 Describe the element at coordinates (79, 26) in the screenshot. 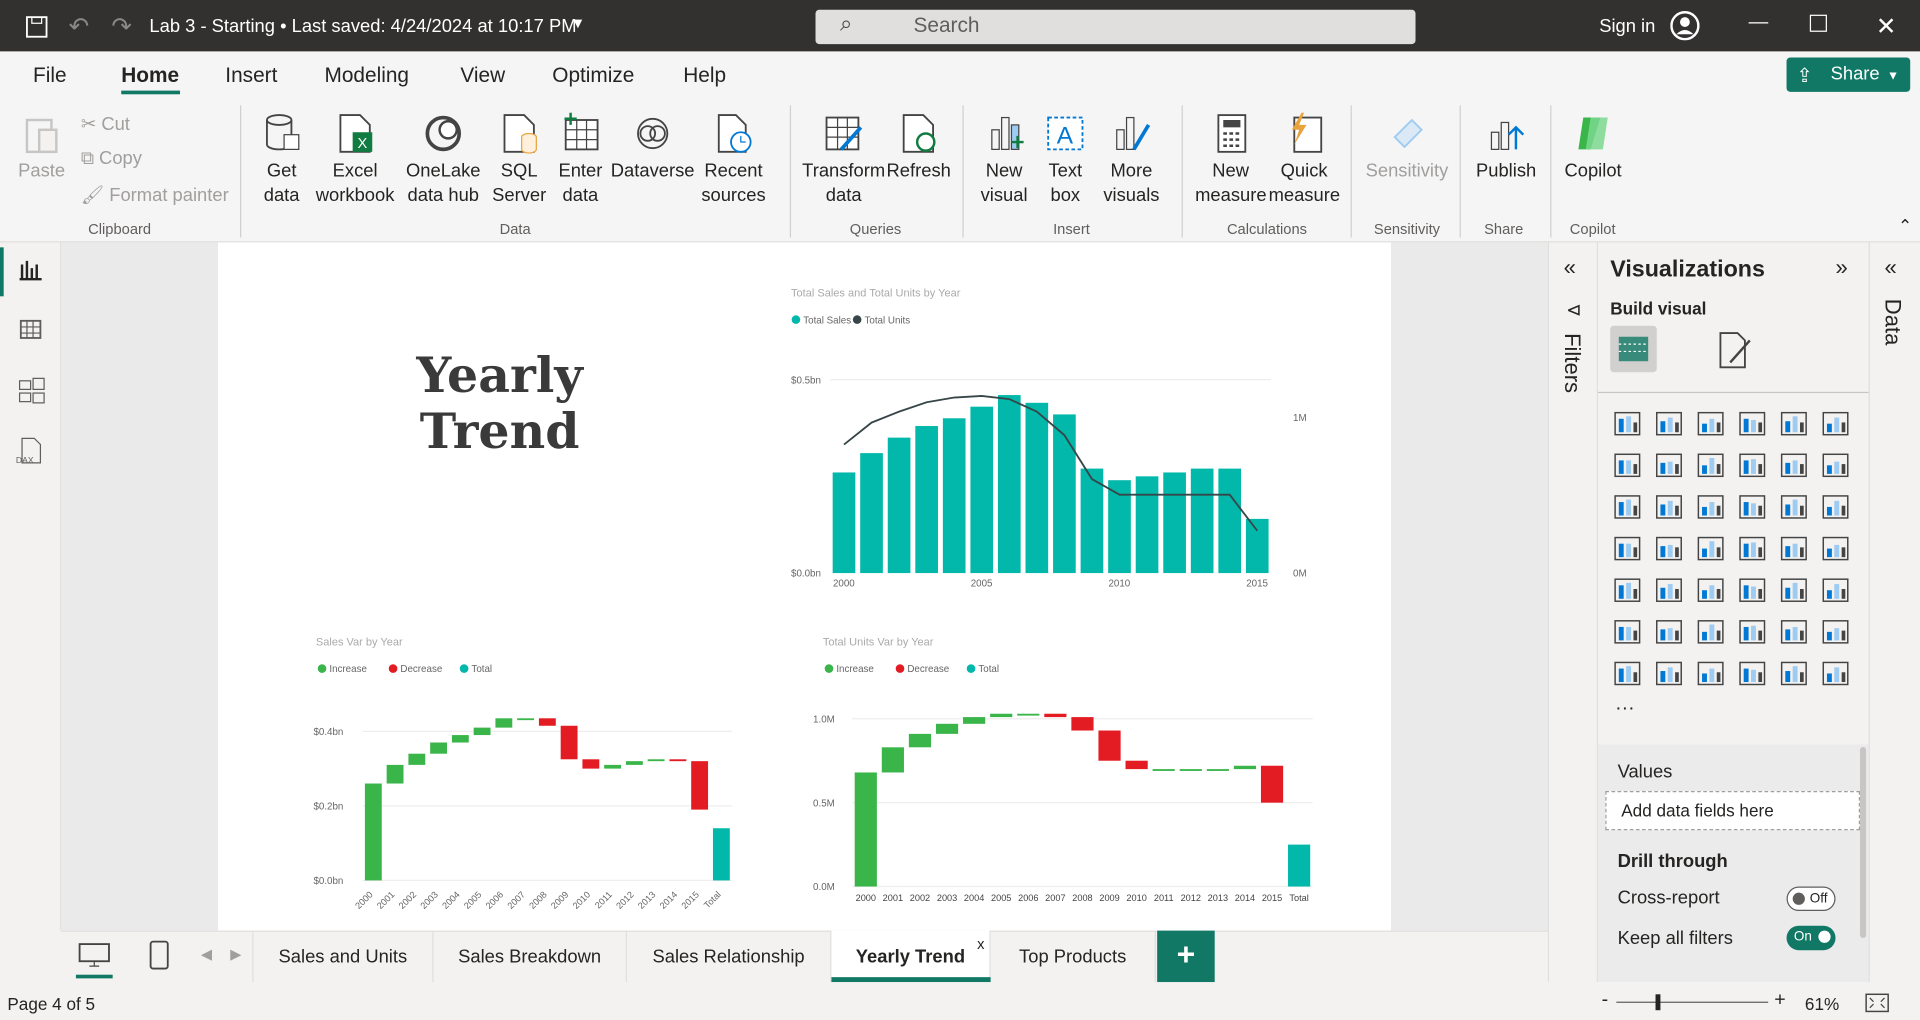

I see `undo-icon: ↶` at that location.